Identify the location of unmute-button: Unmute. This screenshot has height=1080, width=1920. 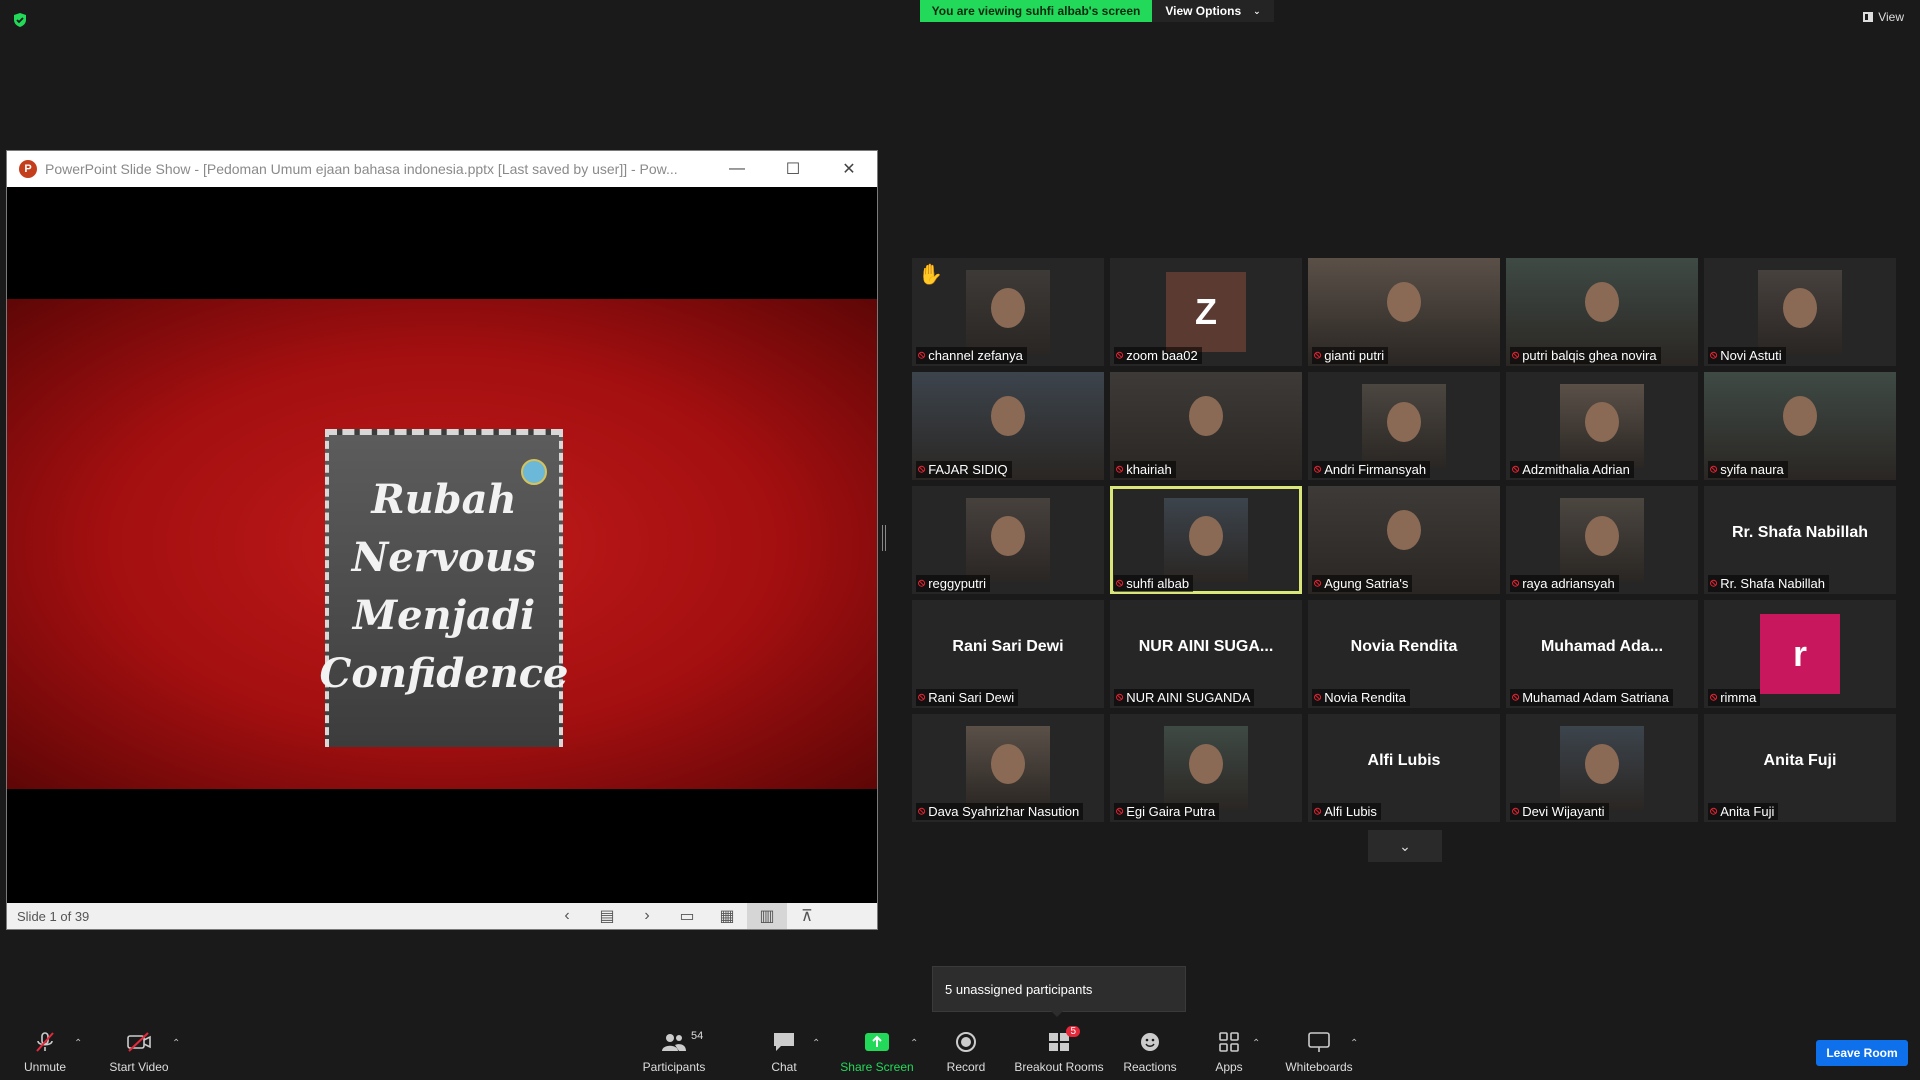
(45, 1053).